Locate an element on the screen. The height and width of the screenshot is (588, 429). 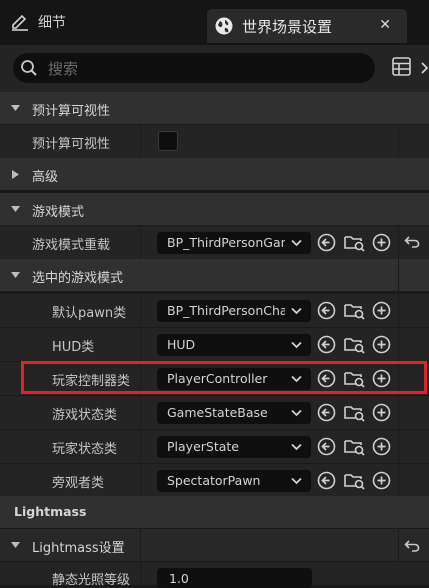
static-lighting-level-input: 1.0 is located at coordinates (234, 578).